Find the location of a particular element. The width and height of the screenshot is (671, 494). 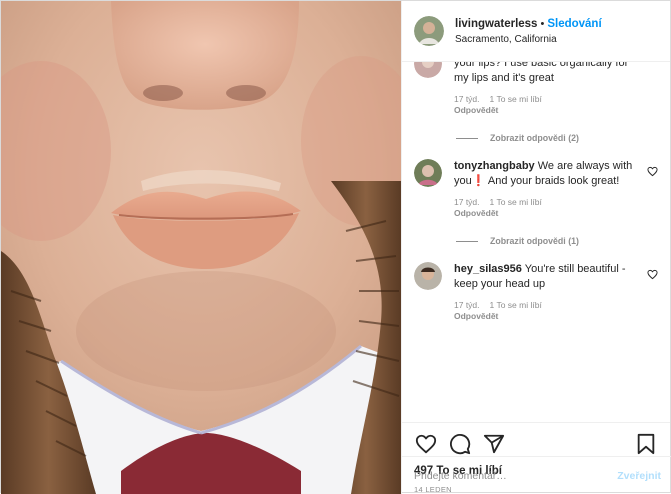

publish-button: Zveřejnit is located at coordinates (639, 476).